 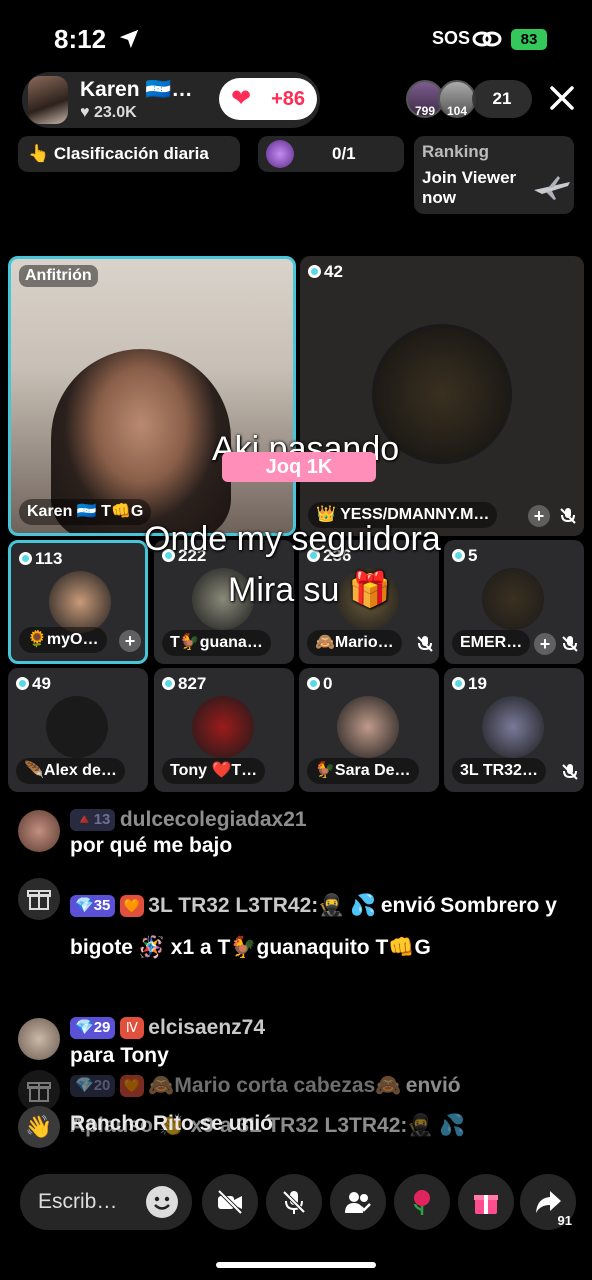 What do you see at coordinates (274, 1085) in the screenshot?
I see `chat-username: 🙈Mario corta cabezas🙈` at bounding box center [274, 1085].